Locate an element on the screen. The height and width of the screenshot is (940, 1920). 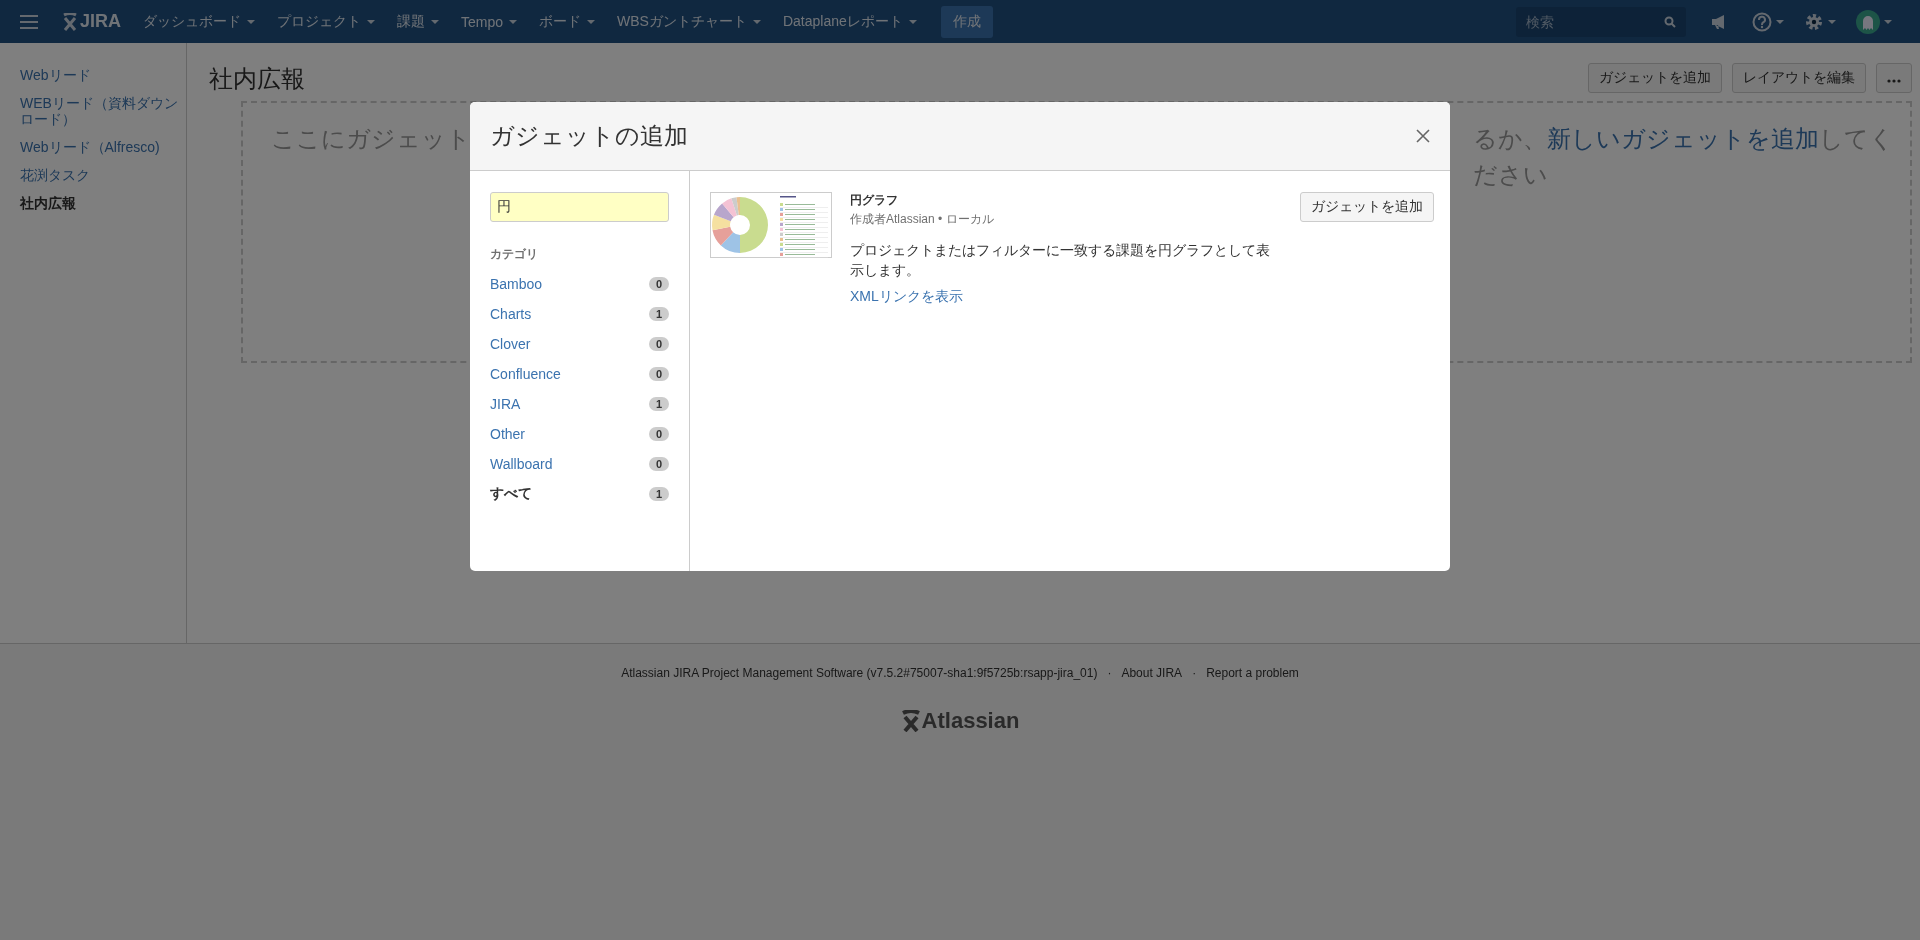
toolbar-button: ガジェットを追加 is located at coordinates (1655, 78).